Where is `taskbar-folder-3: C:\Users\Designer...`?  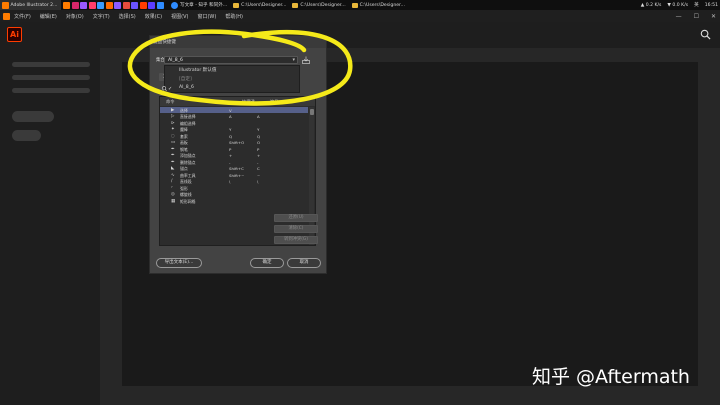
taskbar-folder-3: C:\Users\Designer... is located at coordinates (379, 5).